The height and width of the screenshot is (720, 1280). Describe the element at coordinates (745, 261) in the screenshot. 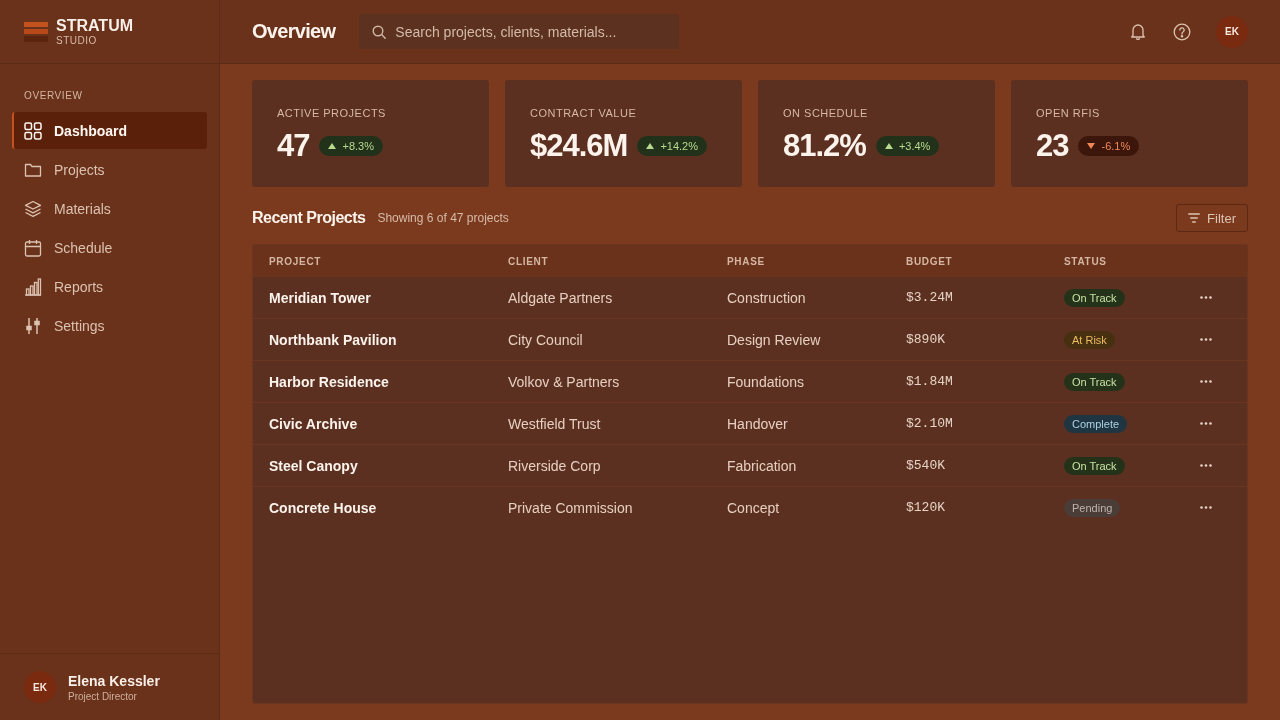

I see `column-header: PHASE` at that location.